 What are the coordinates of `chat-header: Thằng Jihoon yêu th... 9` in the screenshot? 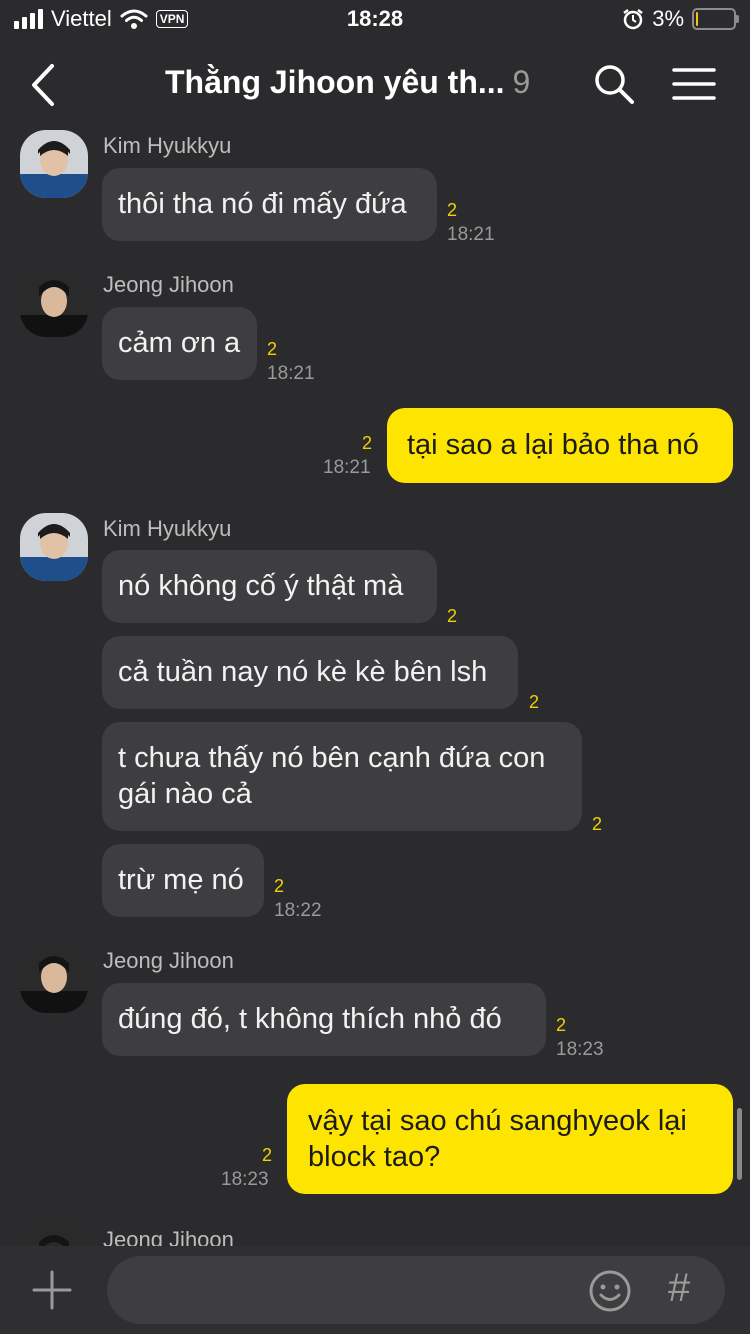 It's located at (375, 85).